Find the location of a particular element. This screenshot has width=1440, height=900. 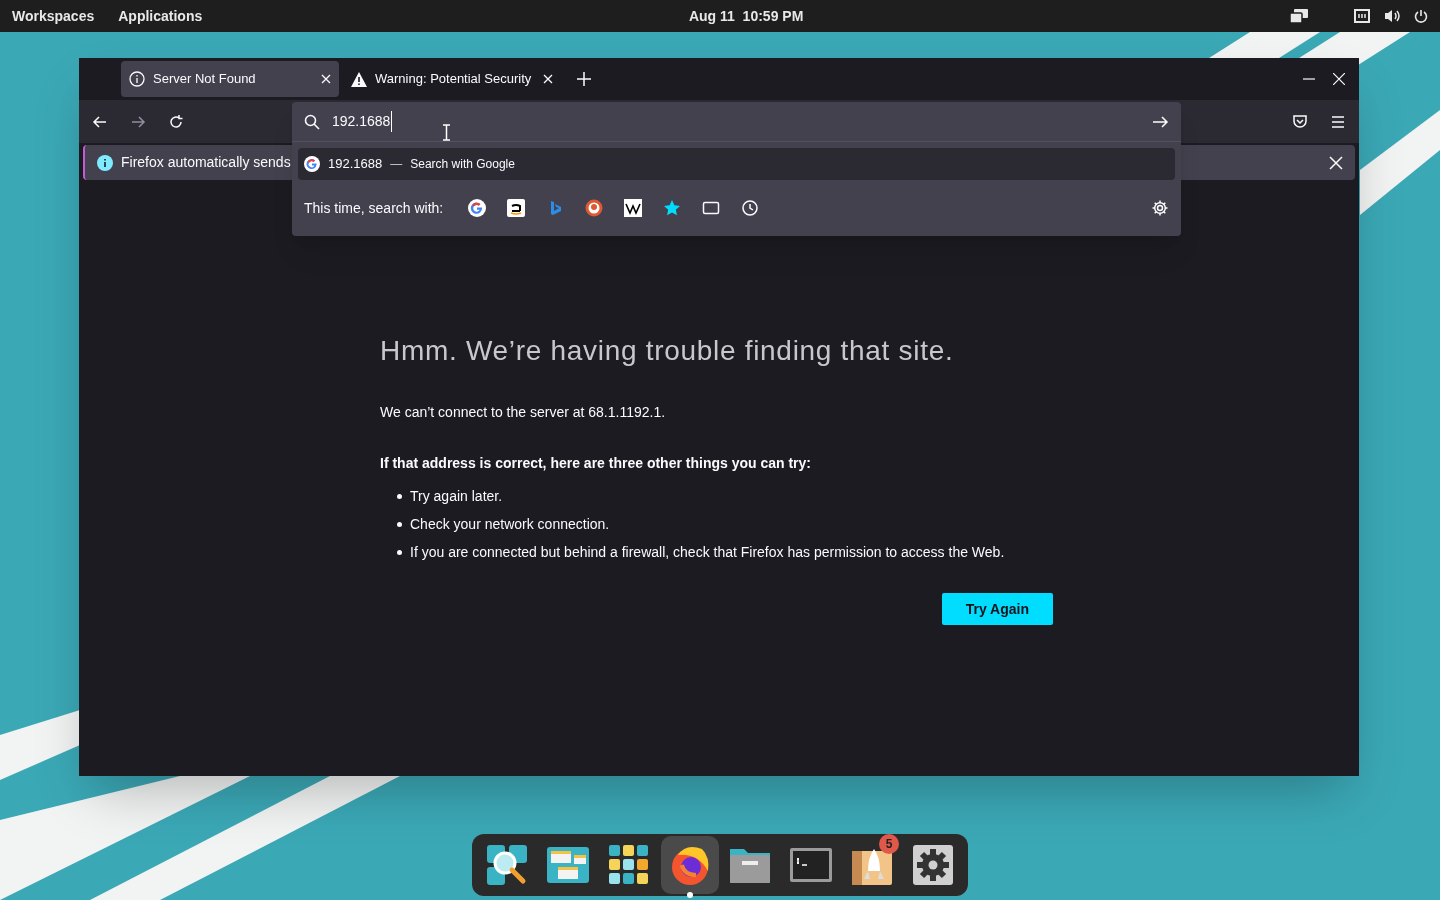

suggestion-action: Search with Google is located at coordinates (462, 164).